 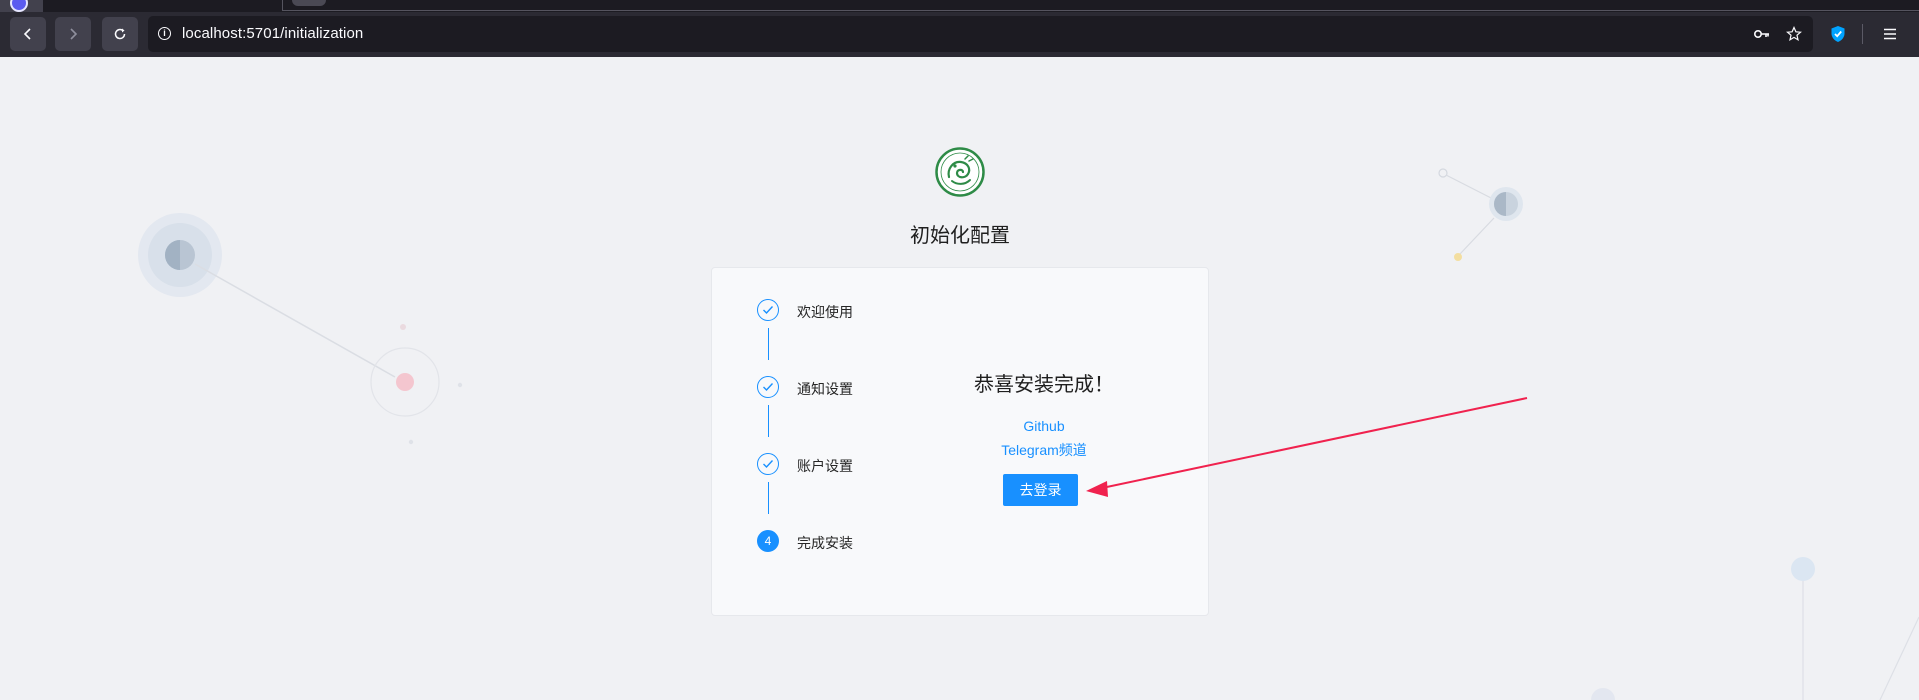 I want to click on arrow-right-icon, so click(x=74, y=34).